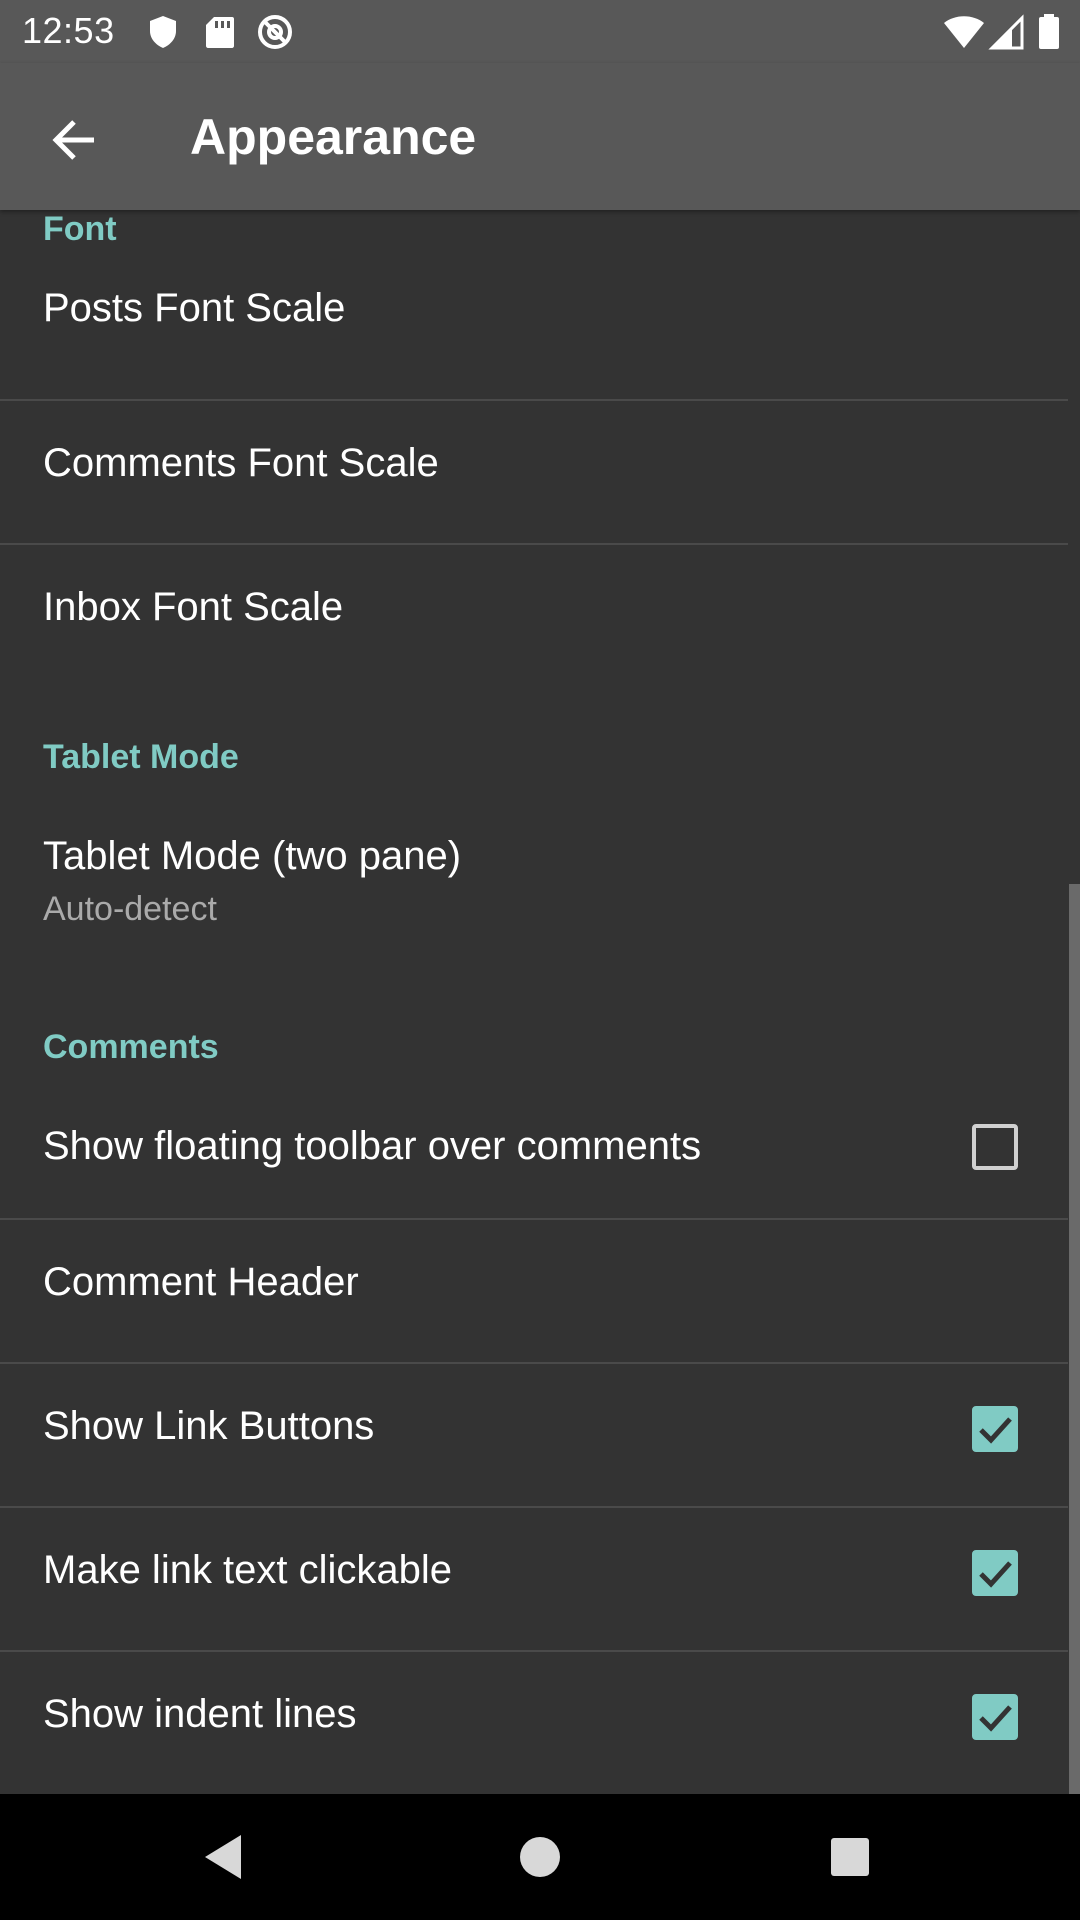 The width and height of the screenshot is (1080, 1920). What do you see at coordinates (534, 616) in the screenshot?
I see `pref-inbox-font-scale: Inbox Font Scale` at bounding box center [534, 616].